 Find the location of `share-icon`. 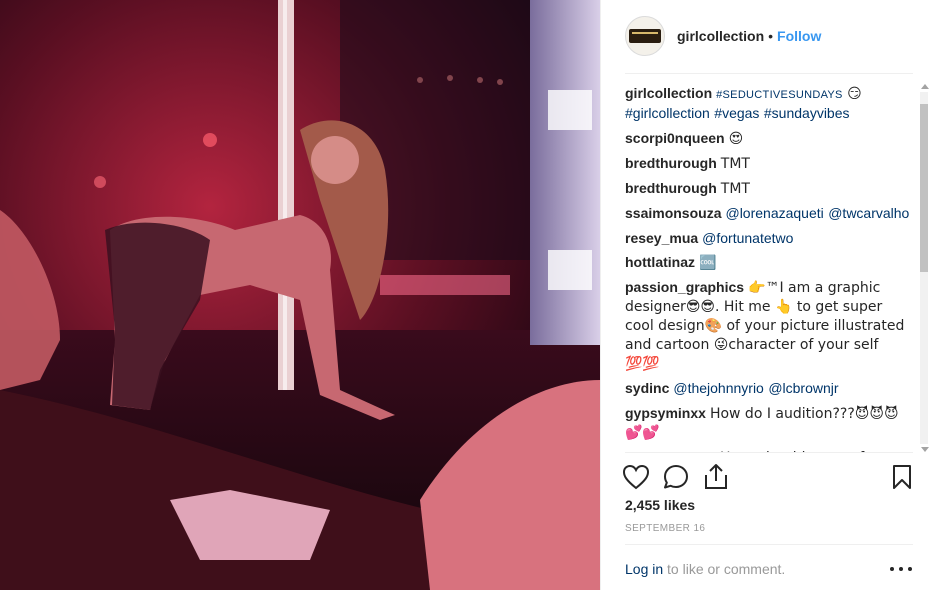

share-icon is located at coordinates (716, 477).